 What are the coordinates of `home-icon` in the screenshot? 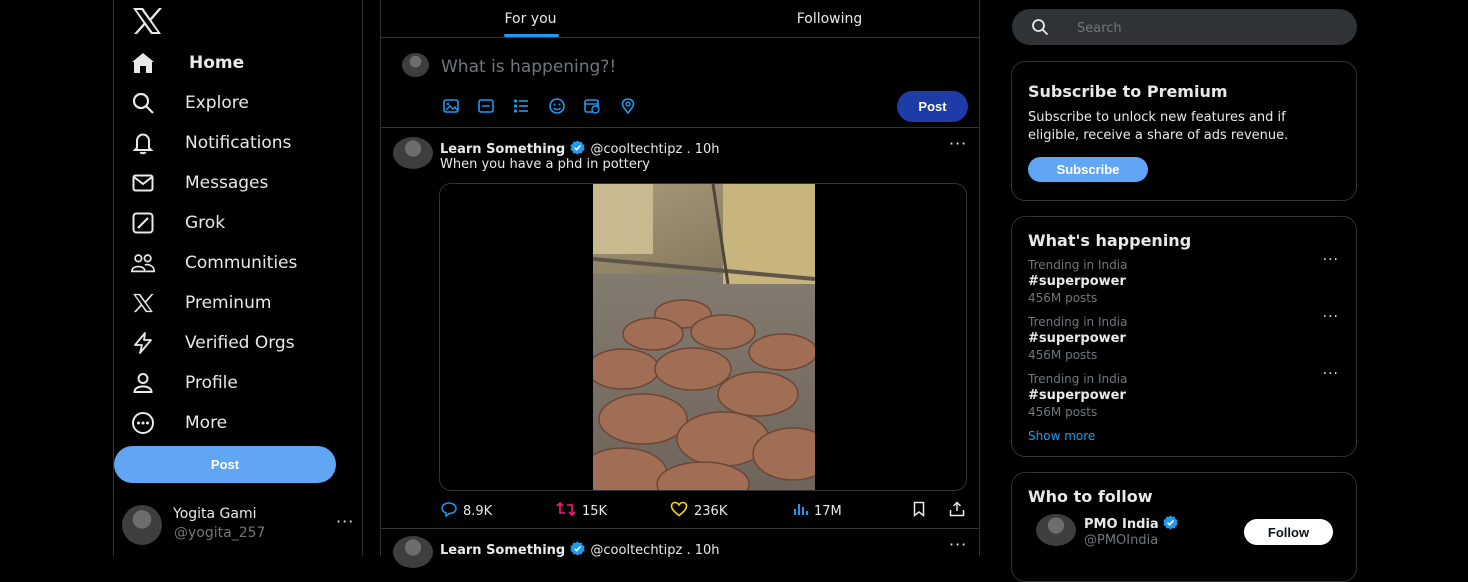 It's located at (143, 63).